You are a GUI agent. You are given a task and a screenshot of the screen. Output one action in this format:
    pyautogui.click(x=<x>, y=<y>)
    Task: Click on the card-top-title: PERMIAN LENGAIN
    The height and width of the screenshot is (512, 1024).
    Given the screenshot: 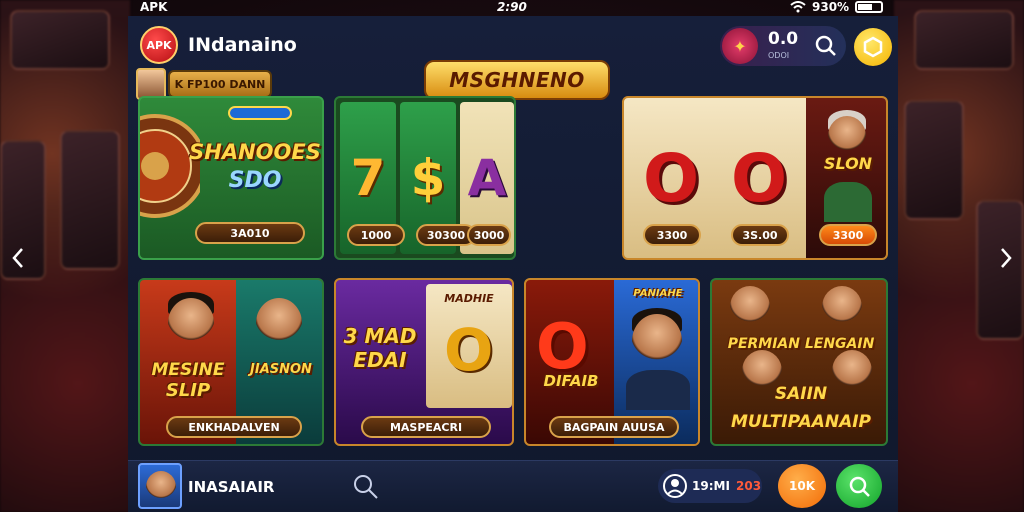 What is the action you would take?
    pyautogui.click(x=801, y=344)
    